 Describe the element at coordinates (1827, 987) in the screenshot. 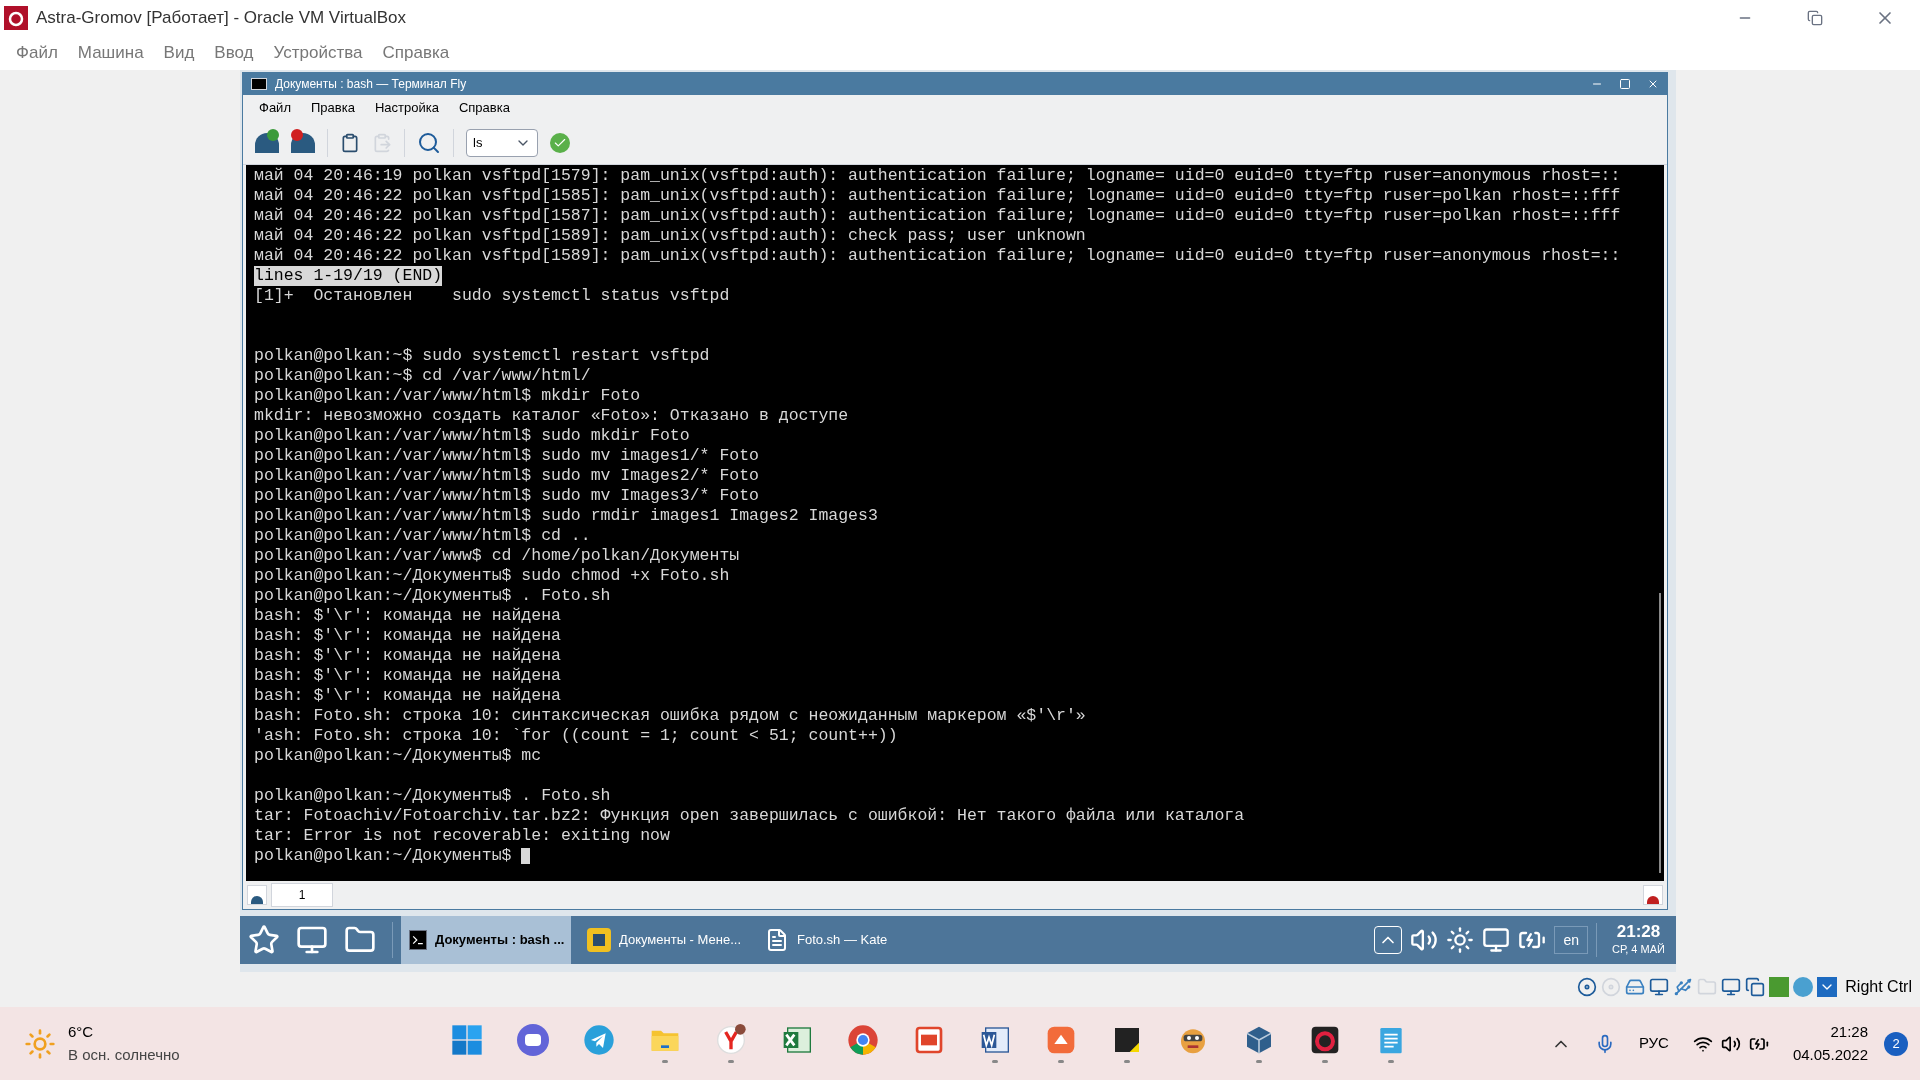

I see `download-icon` at that location.